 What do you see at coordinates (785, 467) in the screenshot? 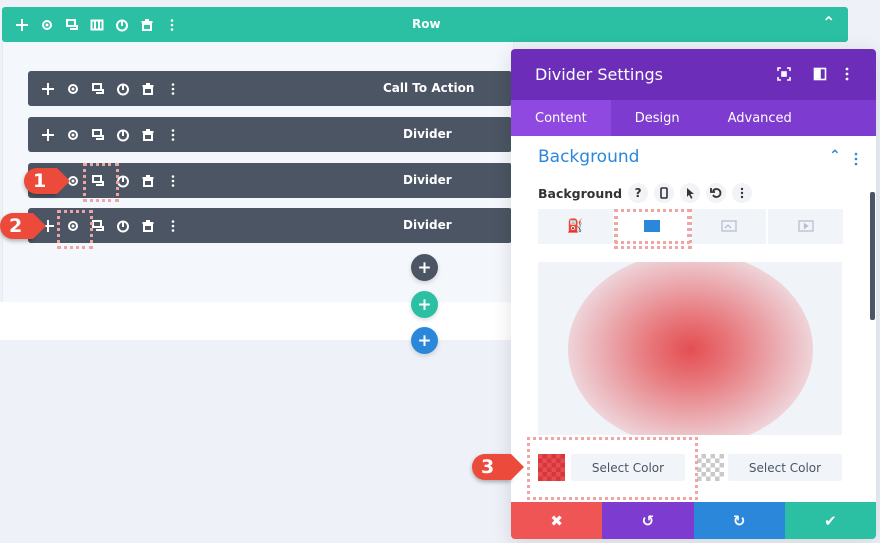
I see `select-color-end: Select Color` at bounding box center [785, 467].